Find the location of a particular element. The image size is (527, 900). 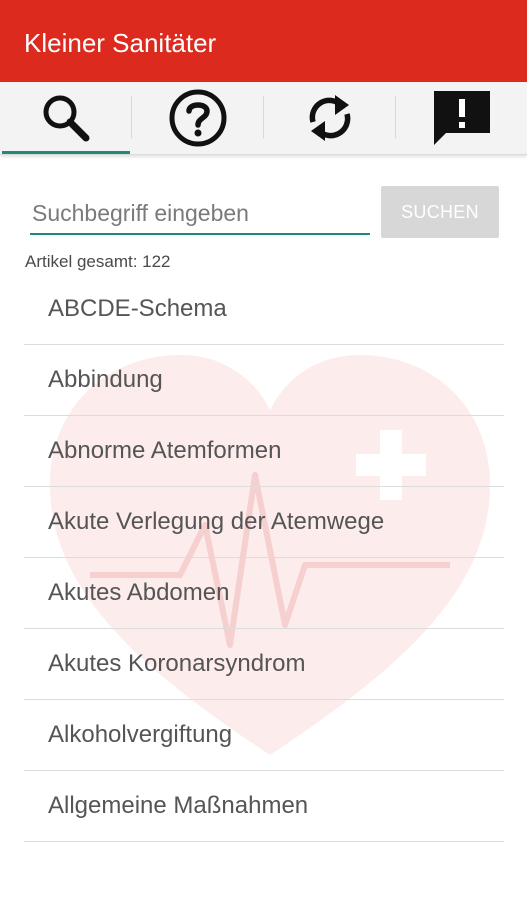

list-item: ABCDE-Schema is located at coordinates (264, 309).